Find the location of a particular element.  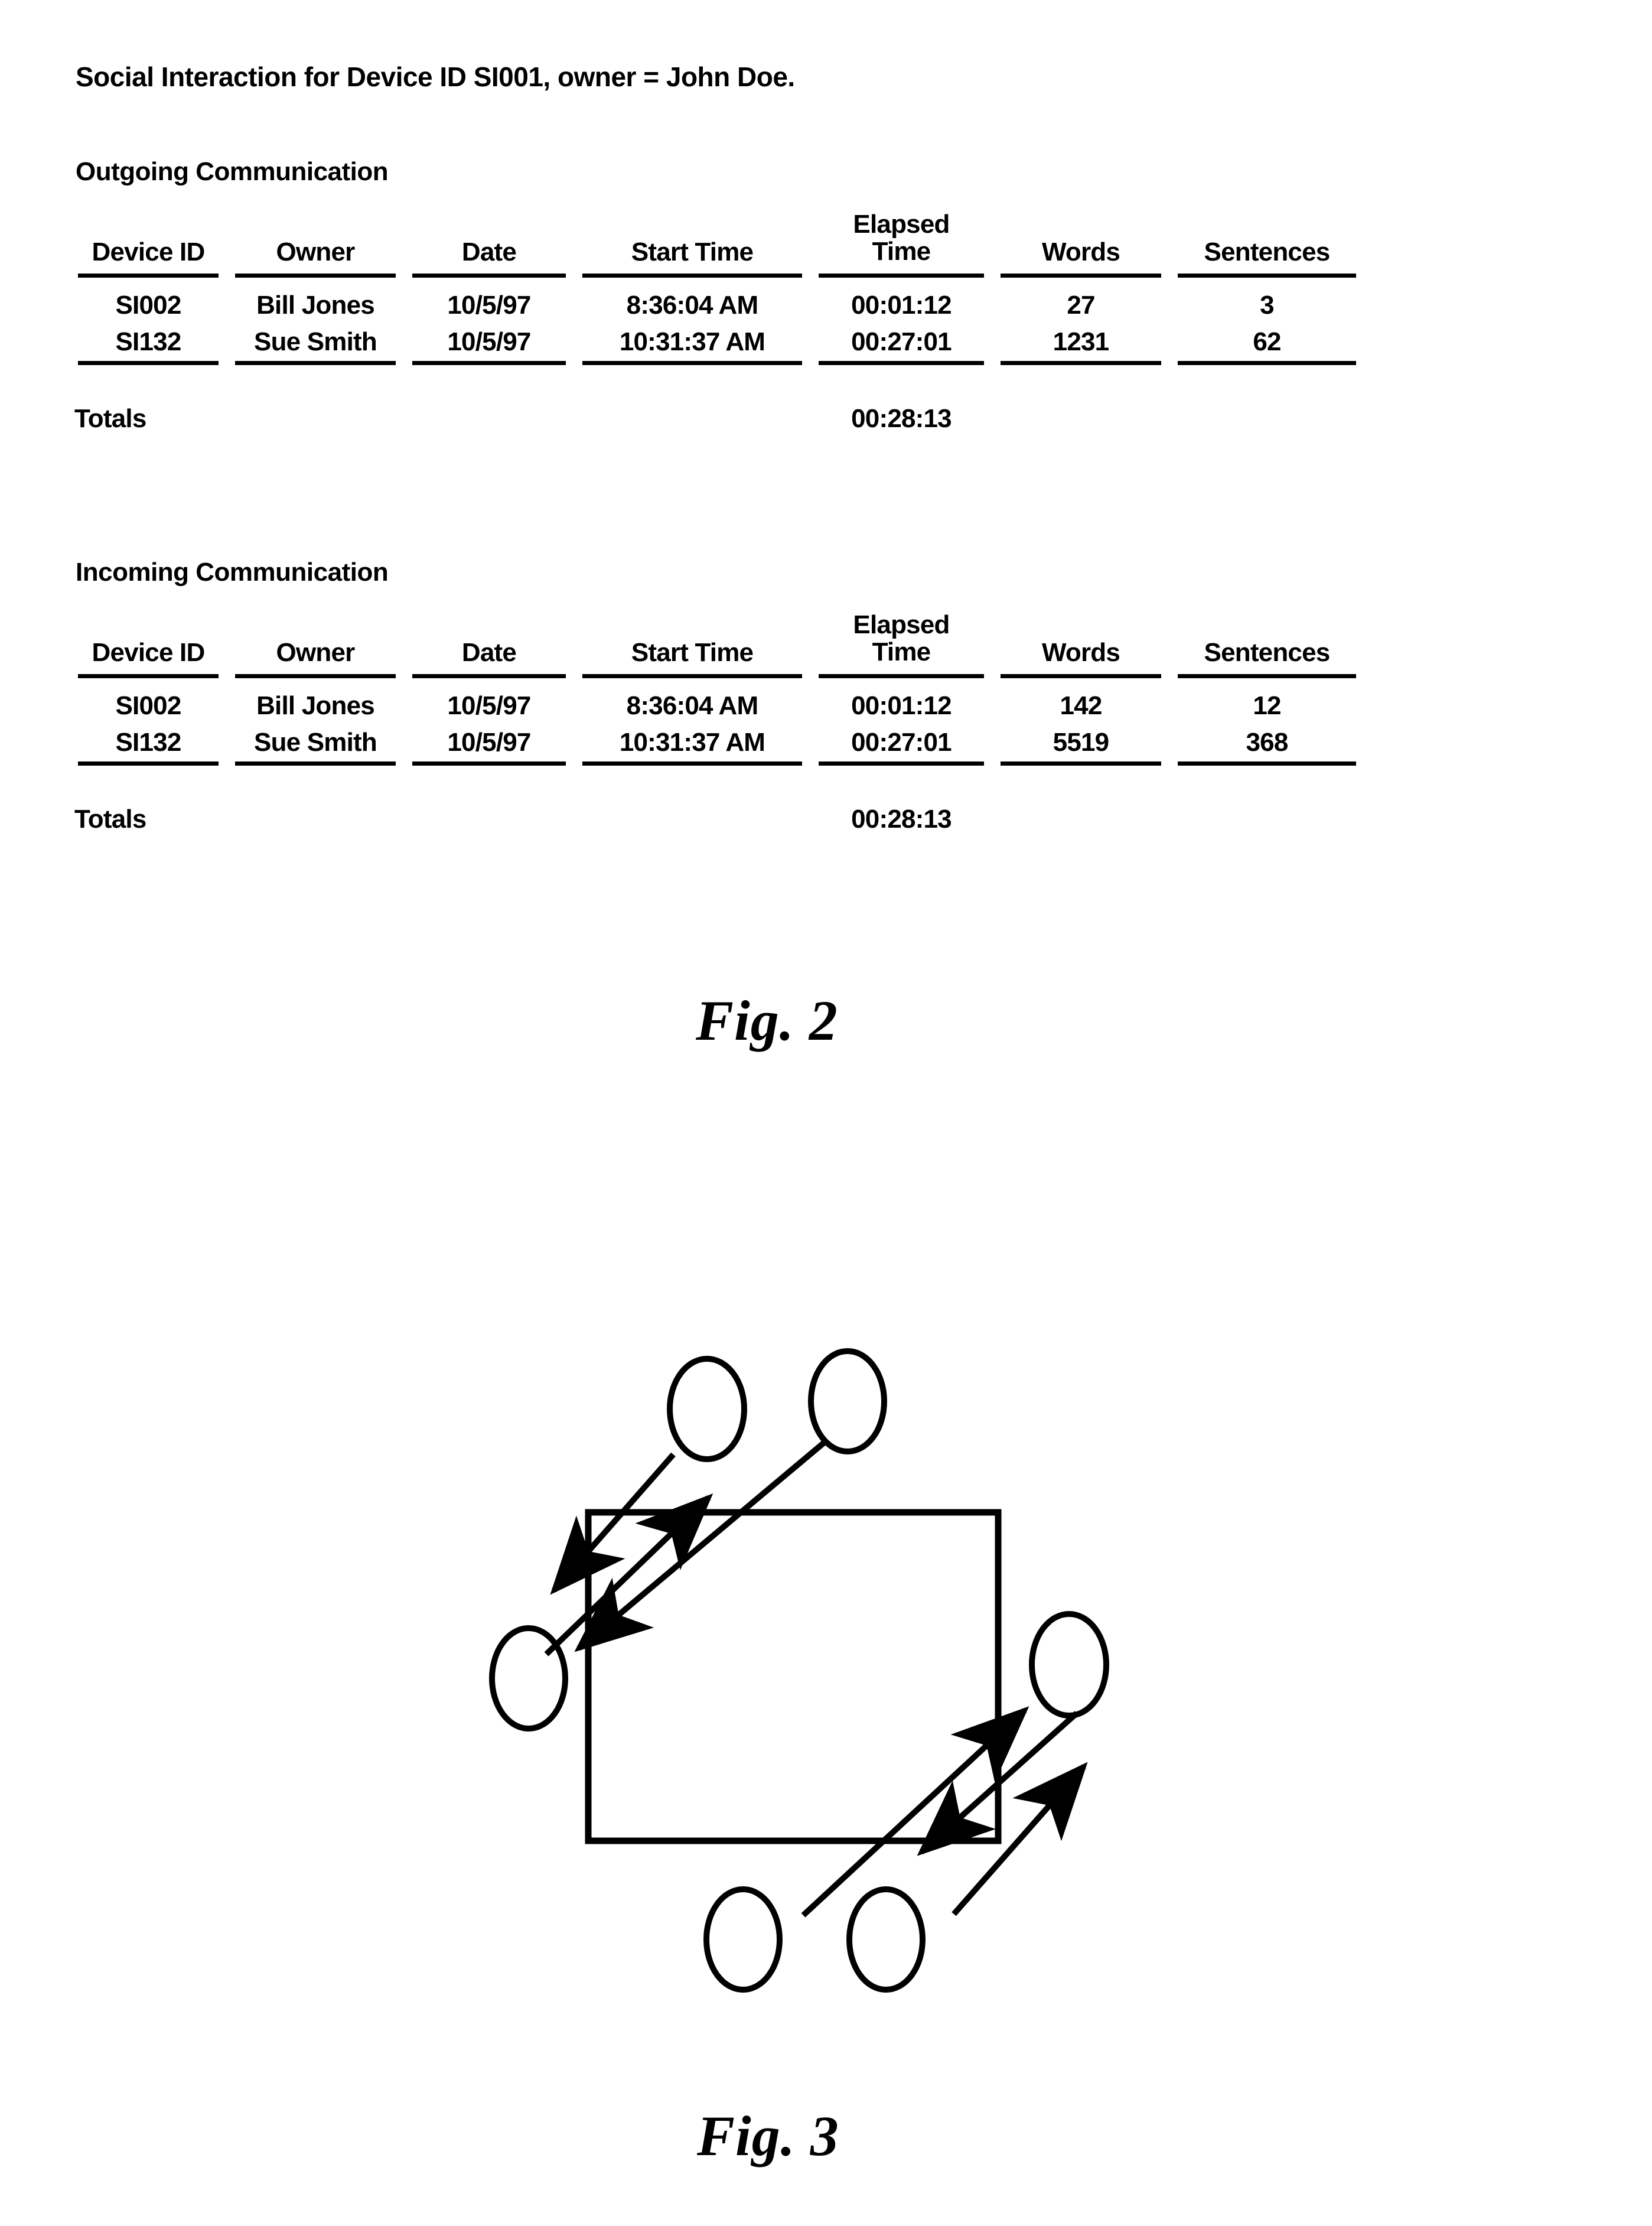

figure-3-svg is located at coordinates (799, 1670).